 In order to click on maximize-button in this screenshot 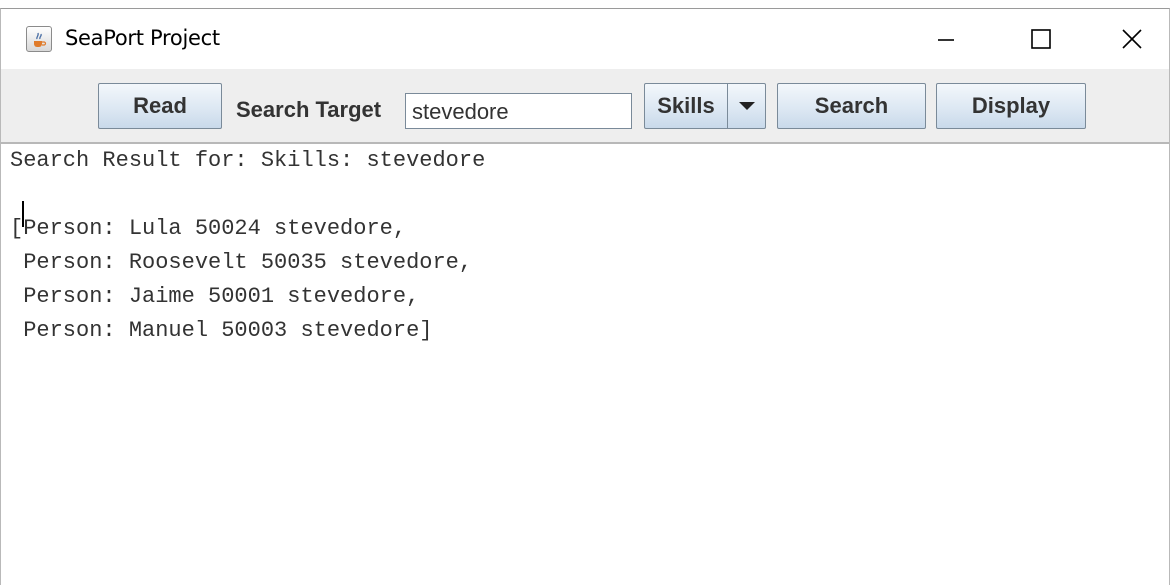, I will do `click(1041, 39)`.